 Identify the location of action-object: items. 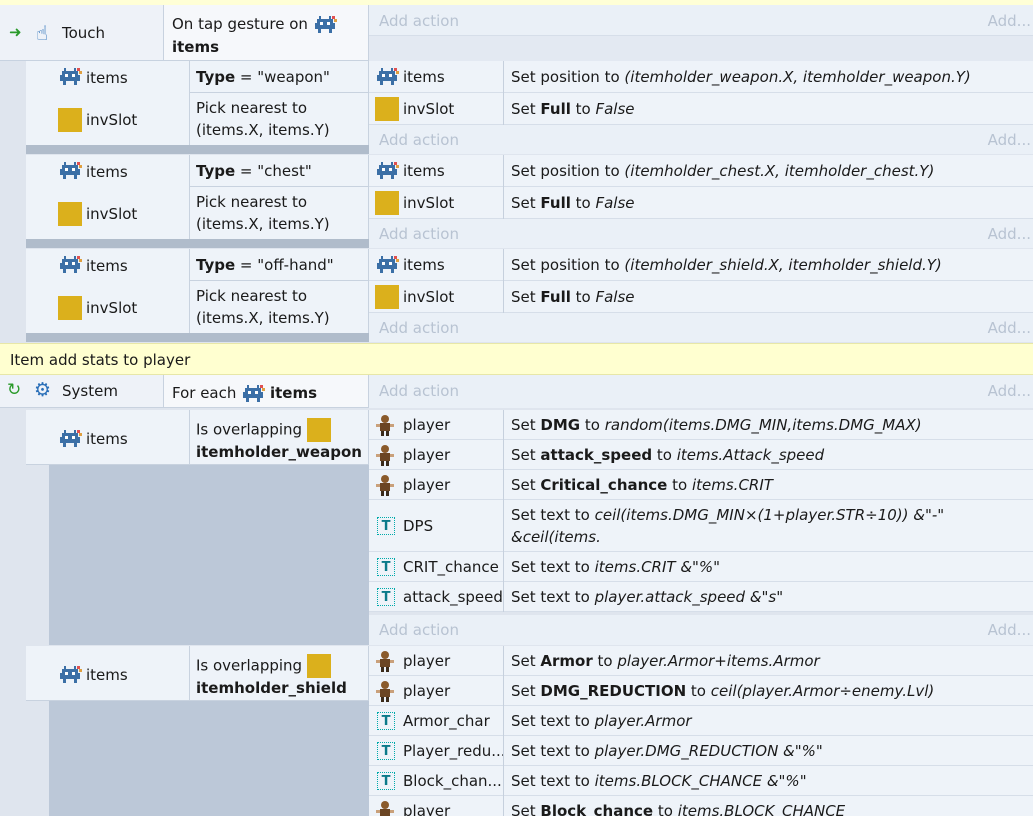
(424, 77).